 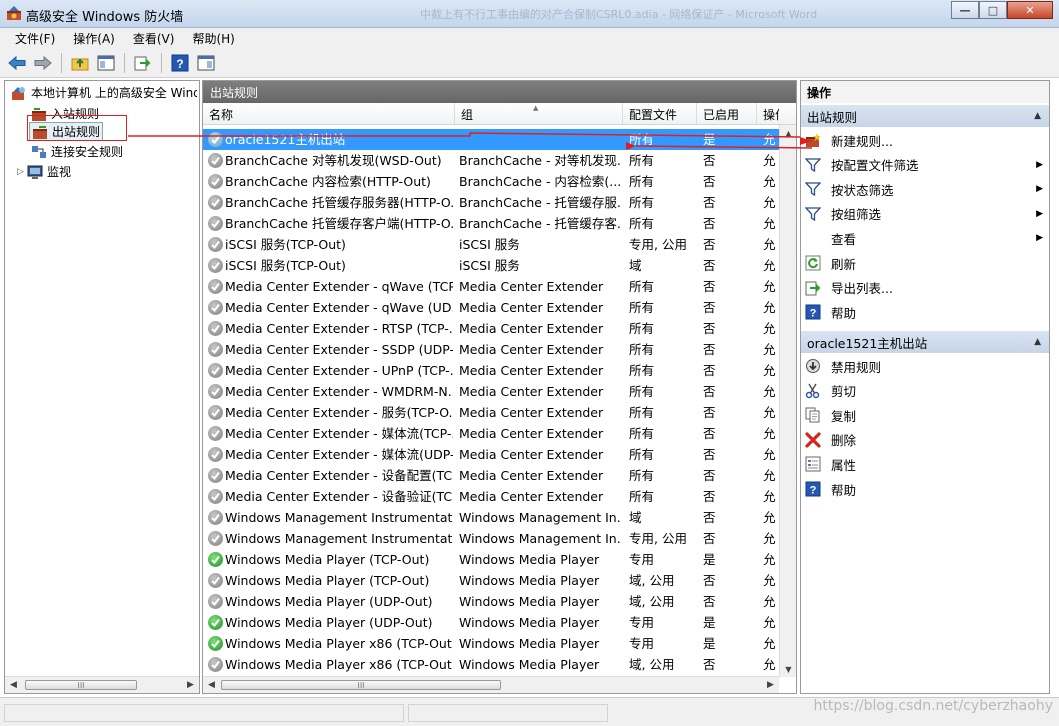 What do you see at coordinates (529, 601) in the screenshot?
I see `rule-group-cell: Windows Media Player` at bounding box center [529, 601].